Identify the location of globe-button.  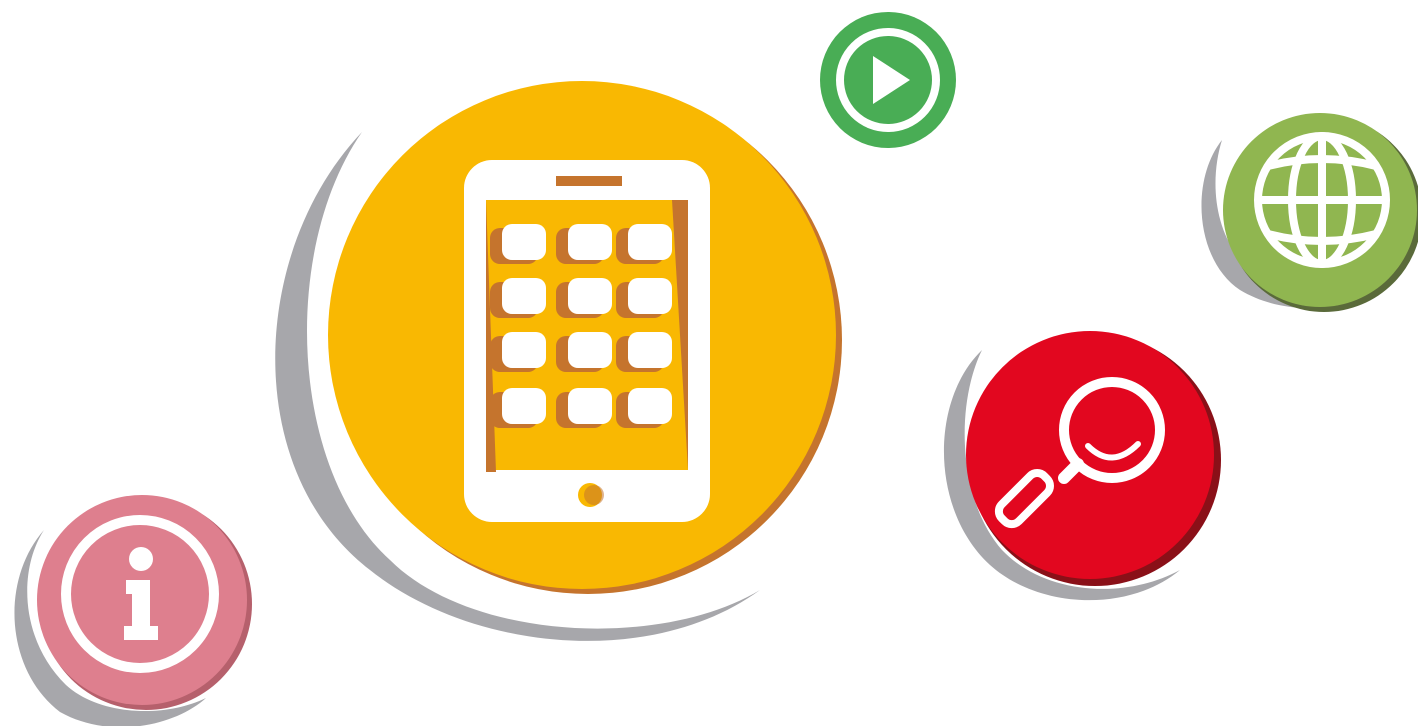
(1309, 212).